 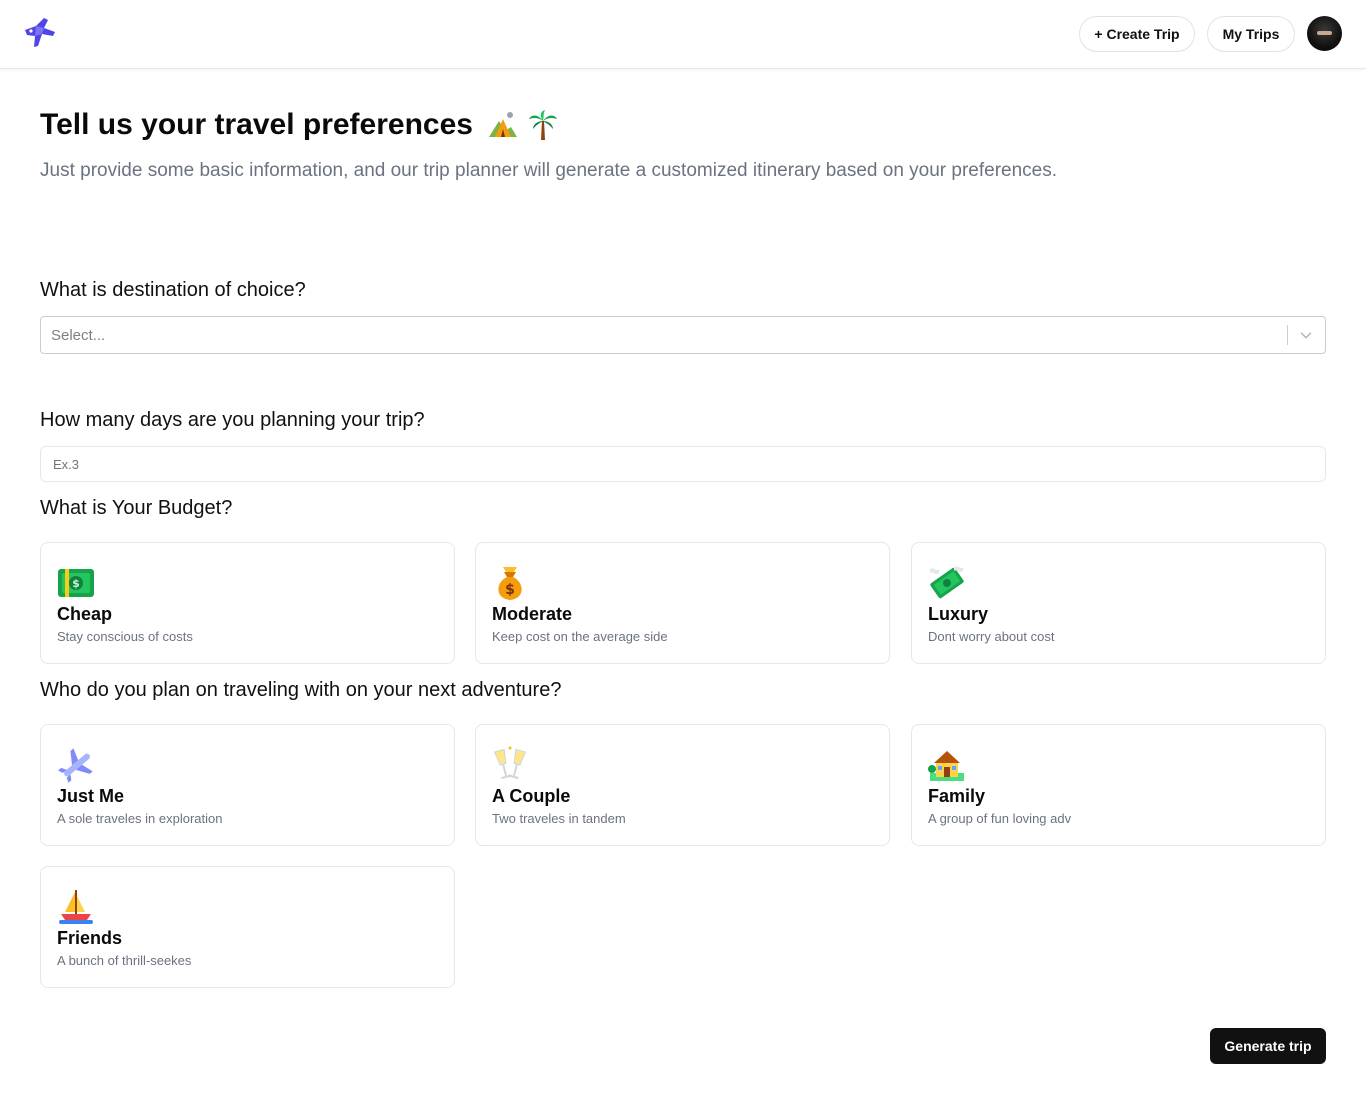 What do you see at coordinates (957, 796) in the screenshot?
I see `option-title: Family` at bounding box center [957, 796].